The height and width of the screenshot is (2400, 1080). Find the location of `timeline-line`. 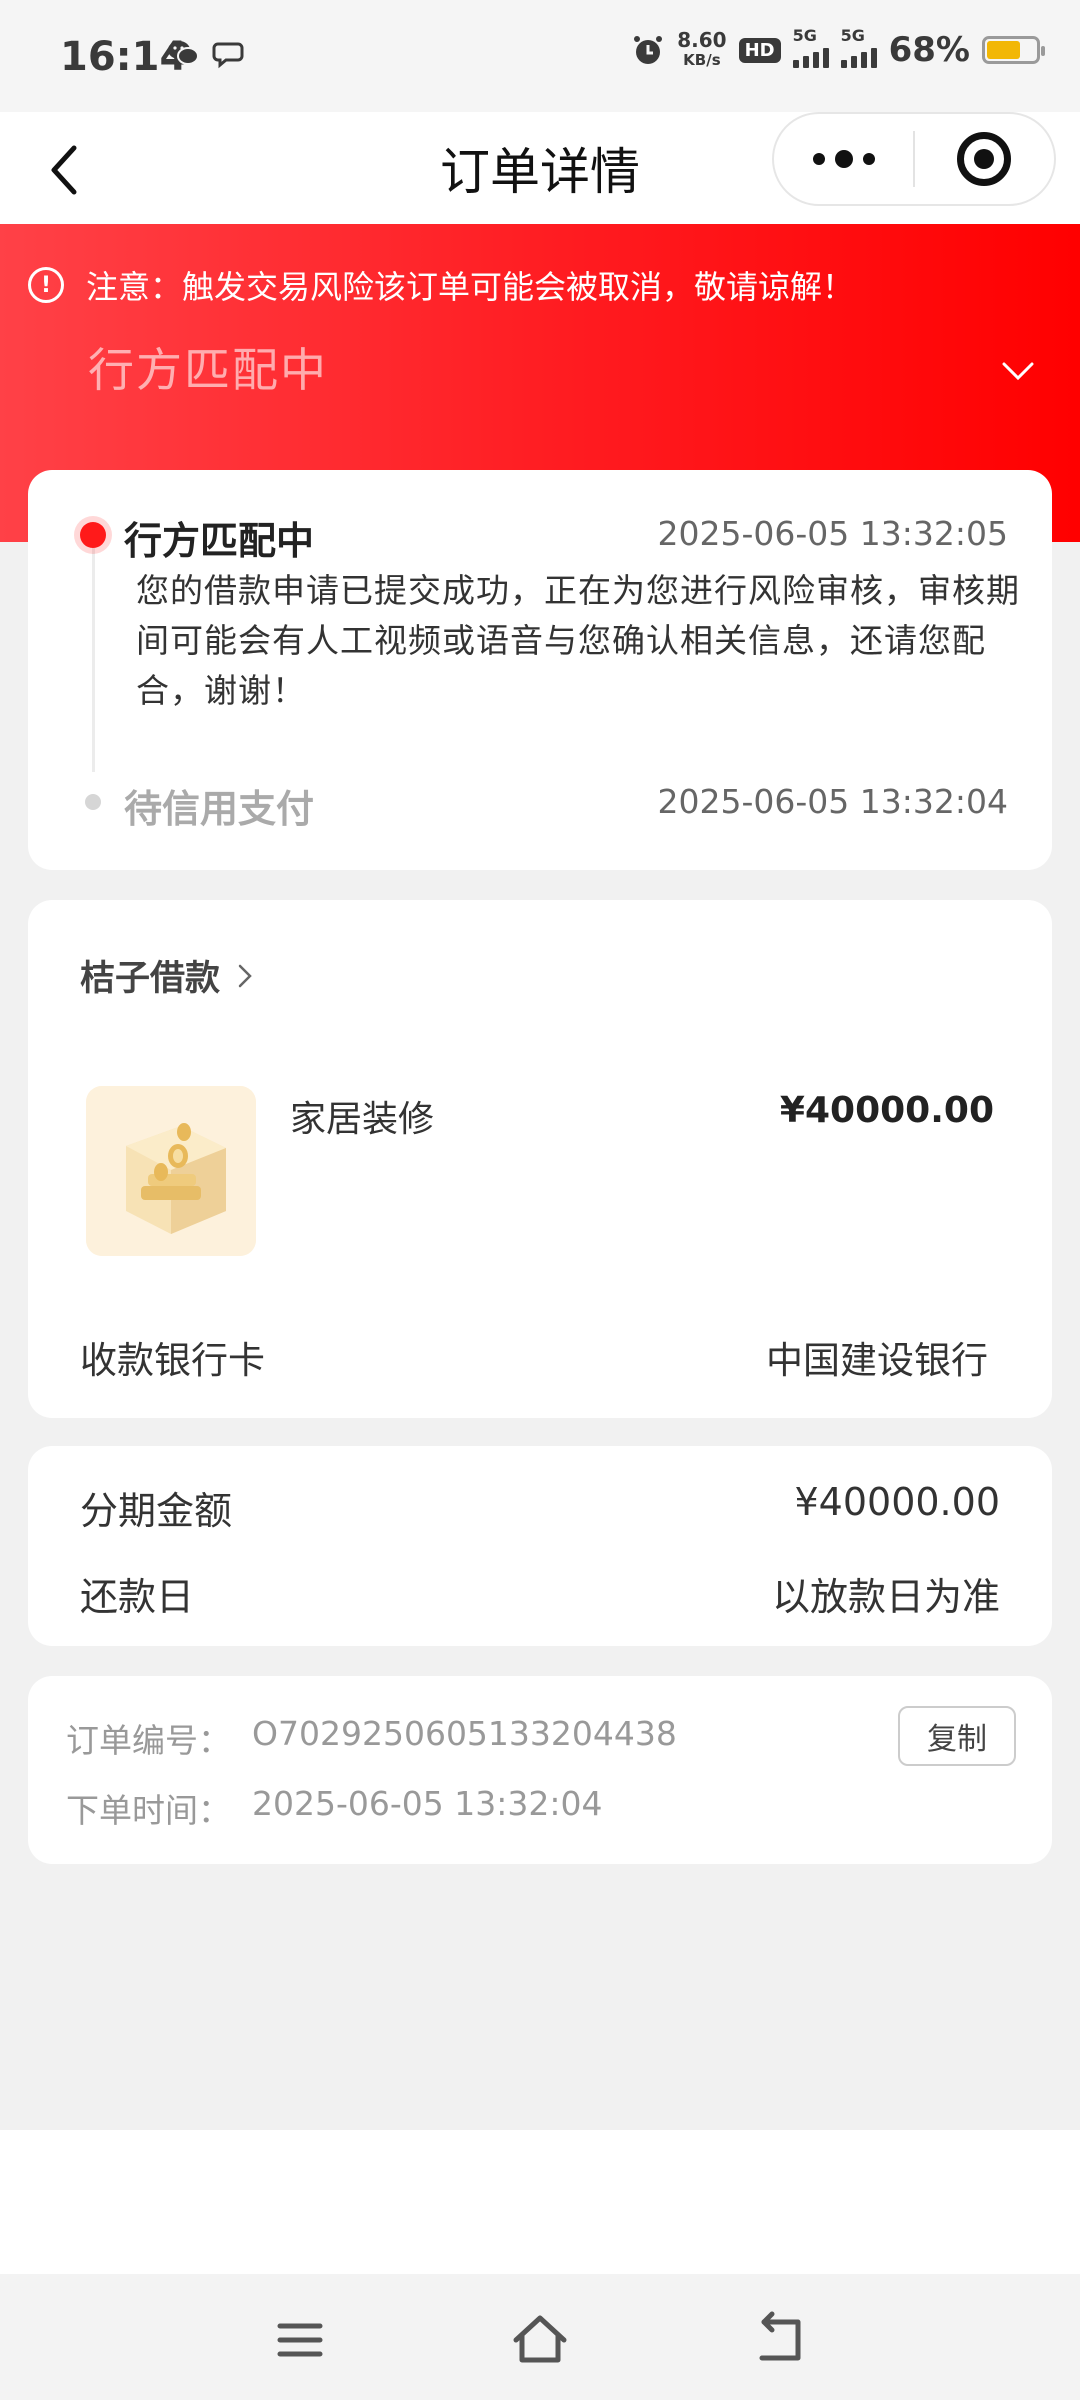

timeline-line is located at coordinates (93, 652).